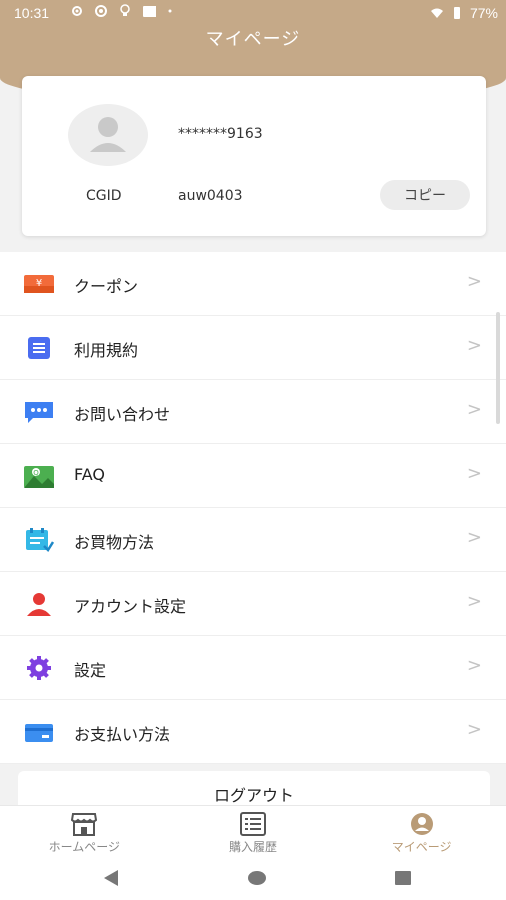  Describe the element at coordinates (84, 847) in the screenshot. I see `tab-home-label: ホームページ` at that location.